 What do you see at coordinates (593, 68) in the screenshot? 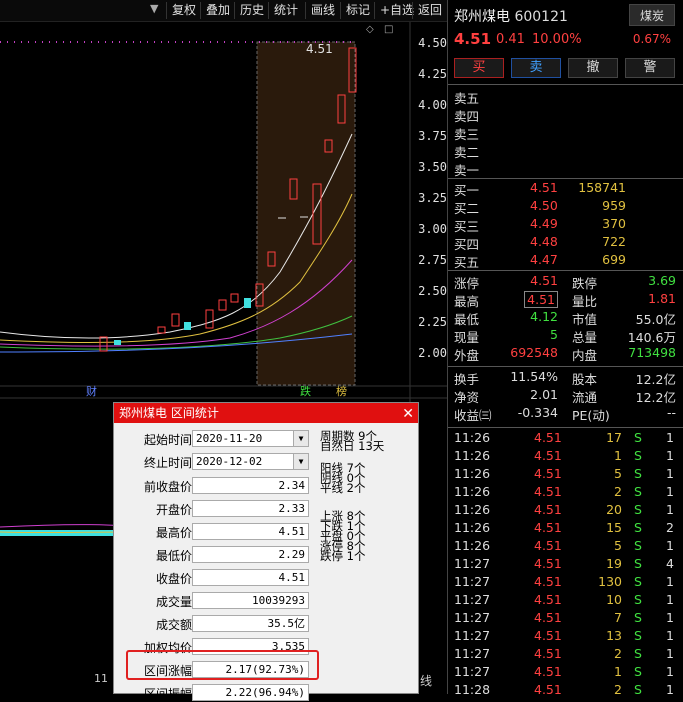
I see `cancel-button: 撤` at bounding box center [593, 68].